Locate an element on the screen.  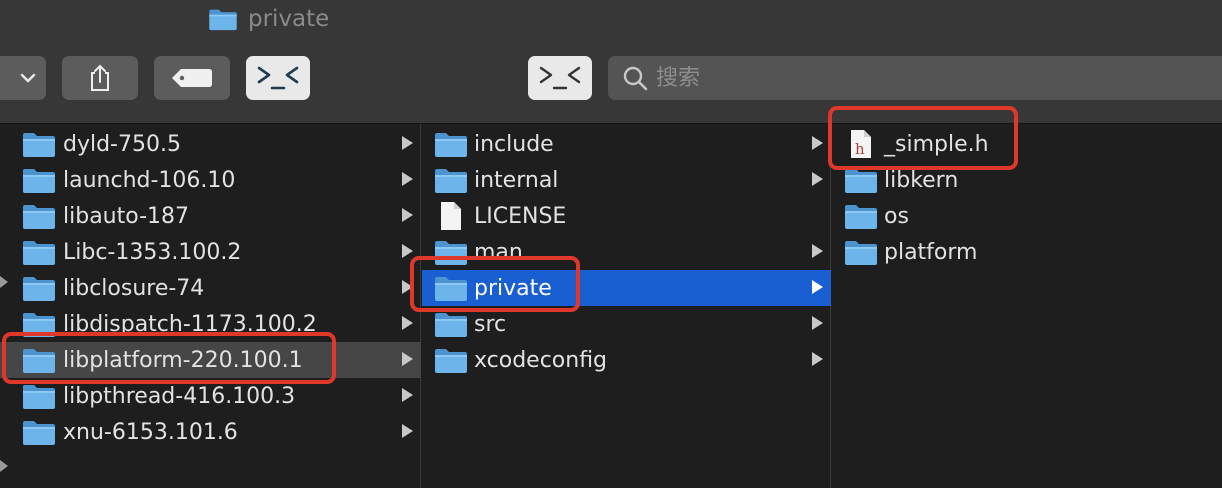
list-item: platform is located at coordinates (1027, 252).